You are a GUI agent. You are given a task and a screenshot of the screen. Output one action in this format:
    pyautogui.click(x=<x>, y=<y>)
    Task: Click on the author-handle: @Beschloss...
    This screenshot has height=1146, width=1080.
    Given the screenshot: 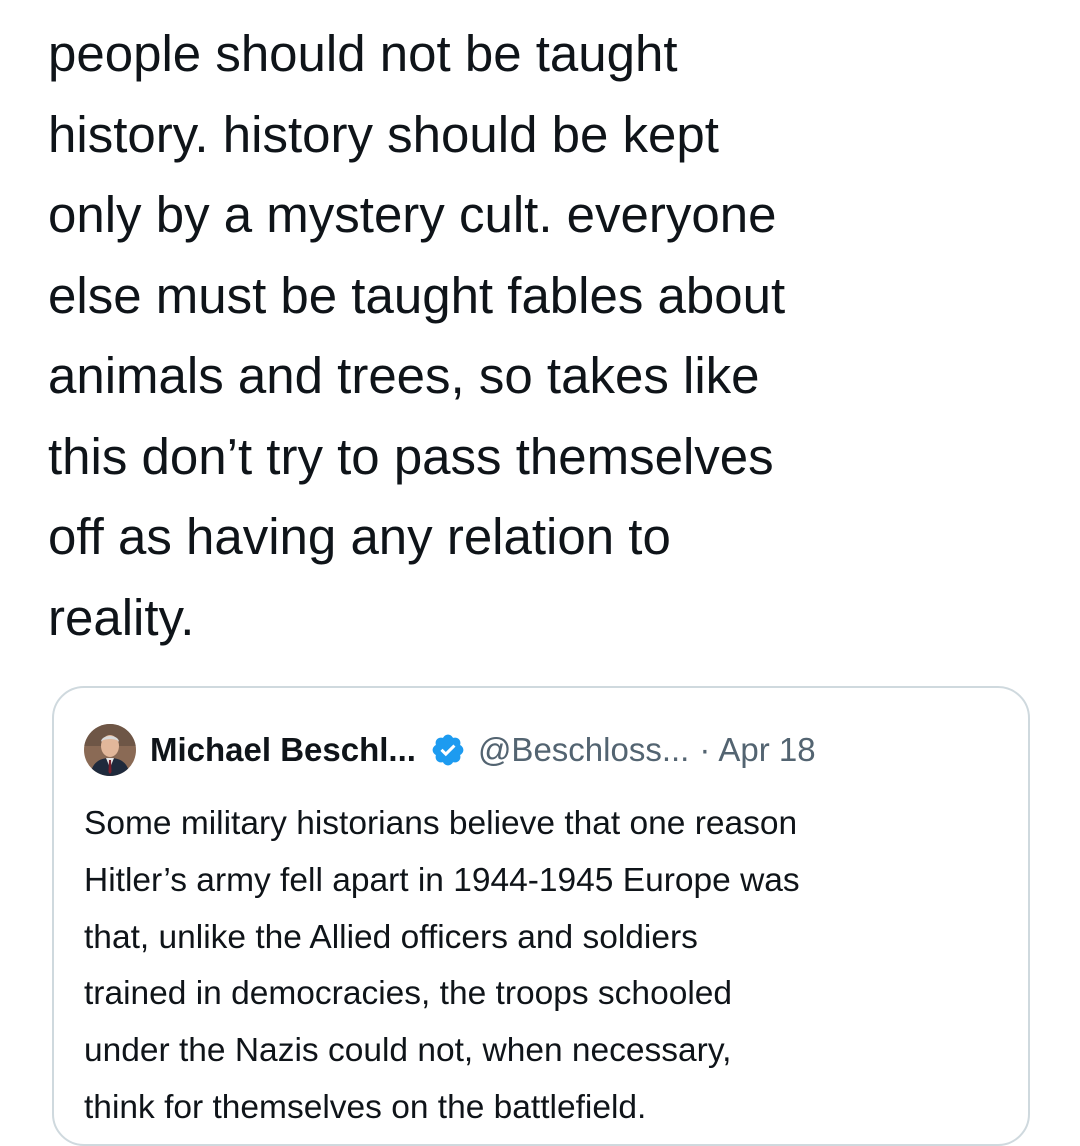 What is the action you would take?
    pyautogui.click(x=583, y=750)
    